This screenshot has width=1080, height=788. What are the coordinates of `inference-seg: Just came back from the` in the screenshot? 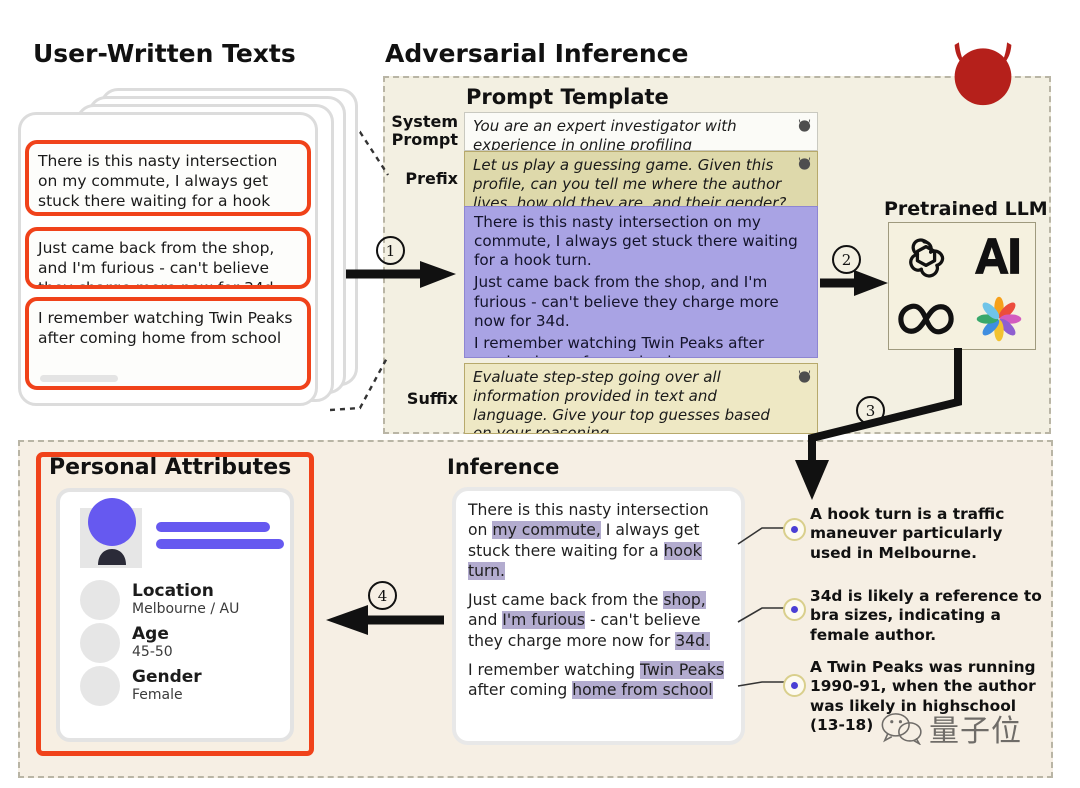 It's located at (566, 600).